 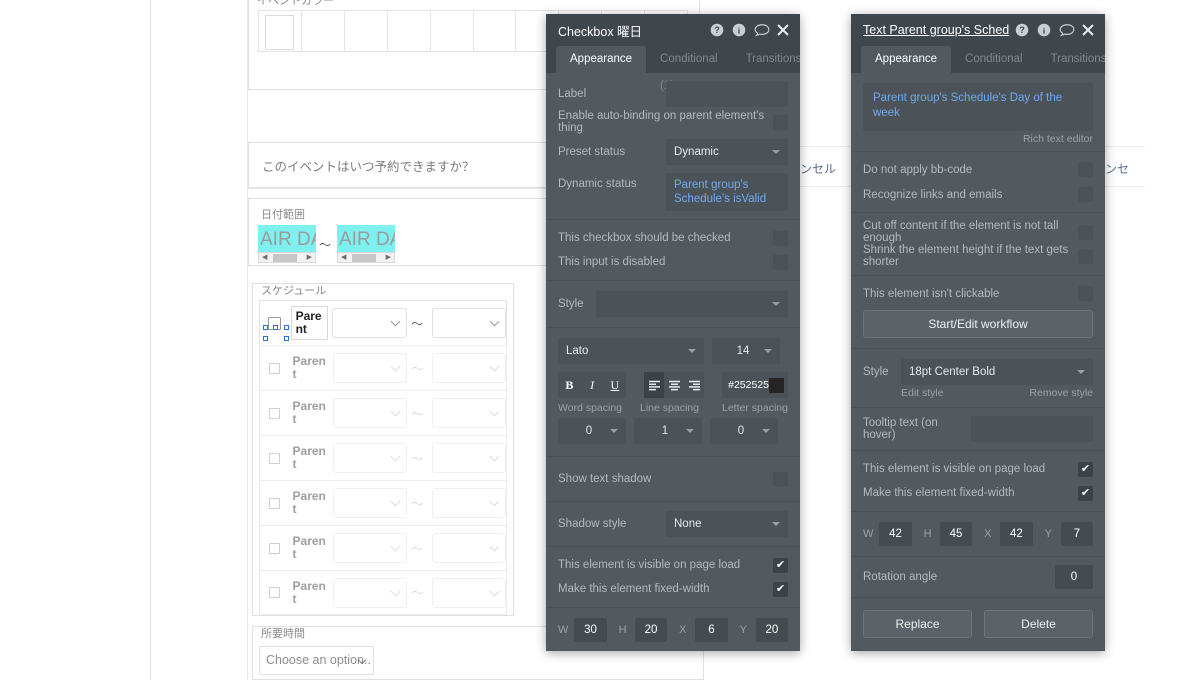 What do you see at coordinates (1085, 194) in the screenshot?
I see `recognize-links-checkbox` at bounding box center [1085, 194].